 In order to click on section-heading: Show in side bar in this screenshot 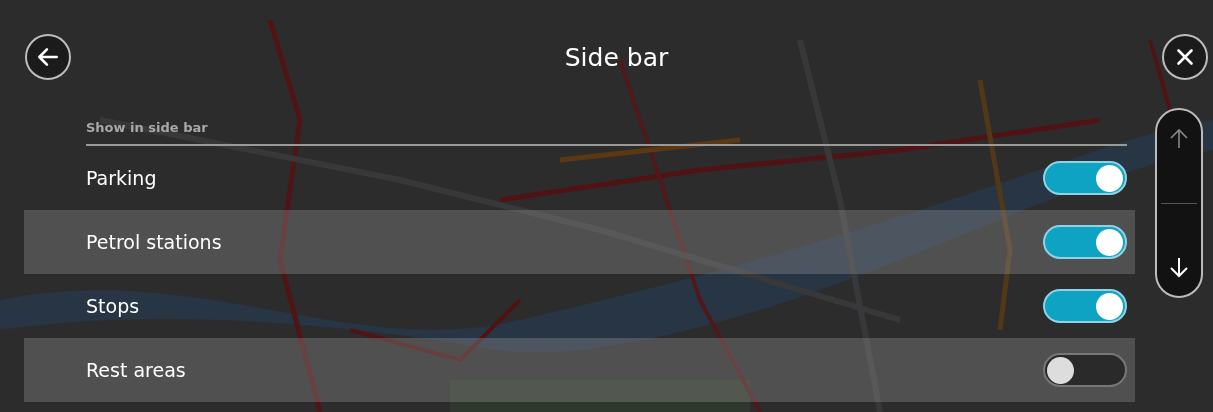, I will do `click(147, 127)`.